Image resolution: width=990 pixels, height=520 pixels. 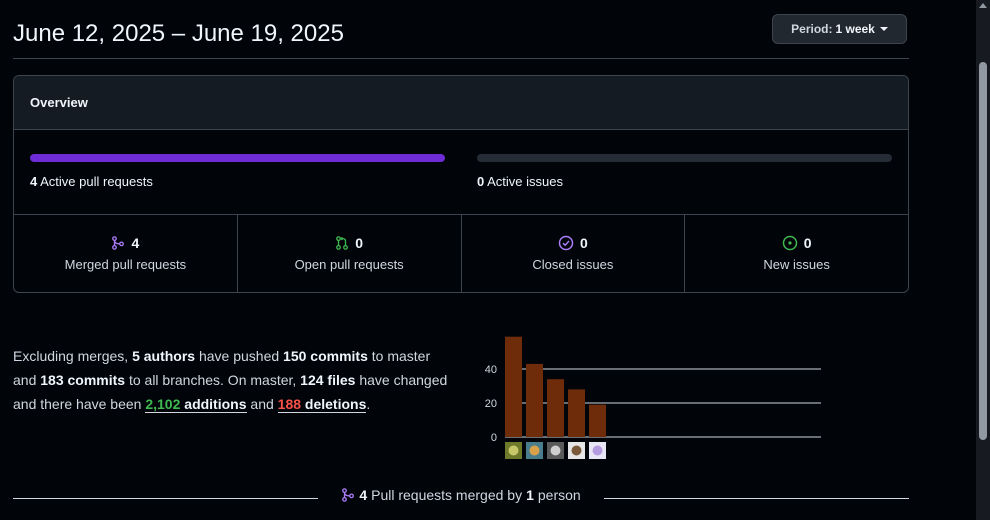 What do you see at coordinates (334, 404) in the screenshot?
I see `deletions-word: deletions` at bounding box center [334, 404].